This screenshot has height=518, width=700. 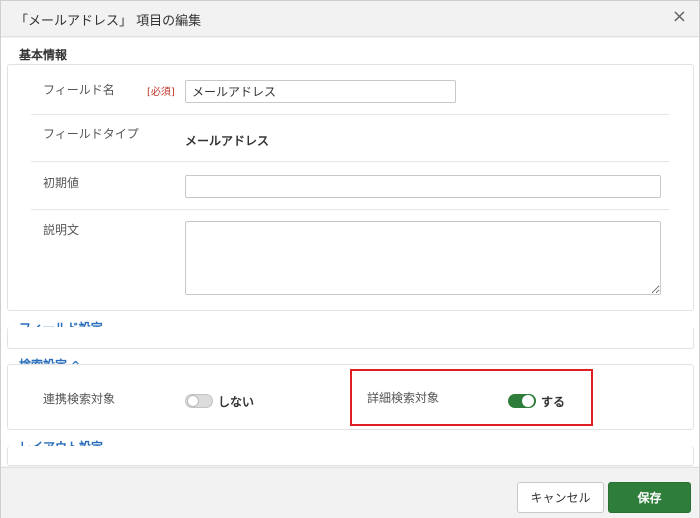 What do you see at coordinates (423, 186) in the screenshot?
I see `default-value-input` at bounding box center [423, 186].